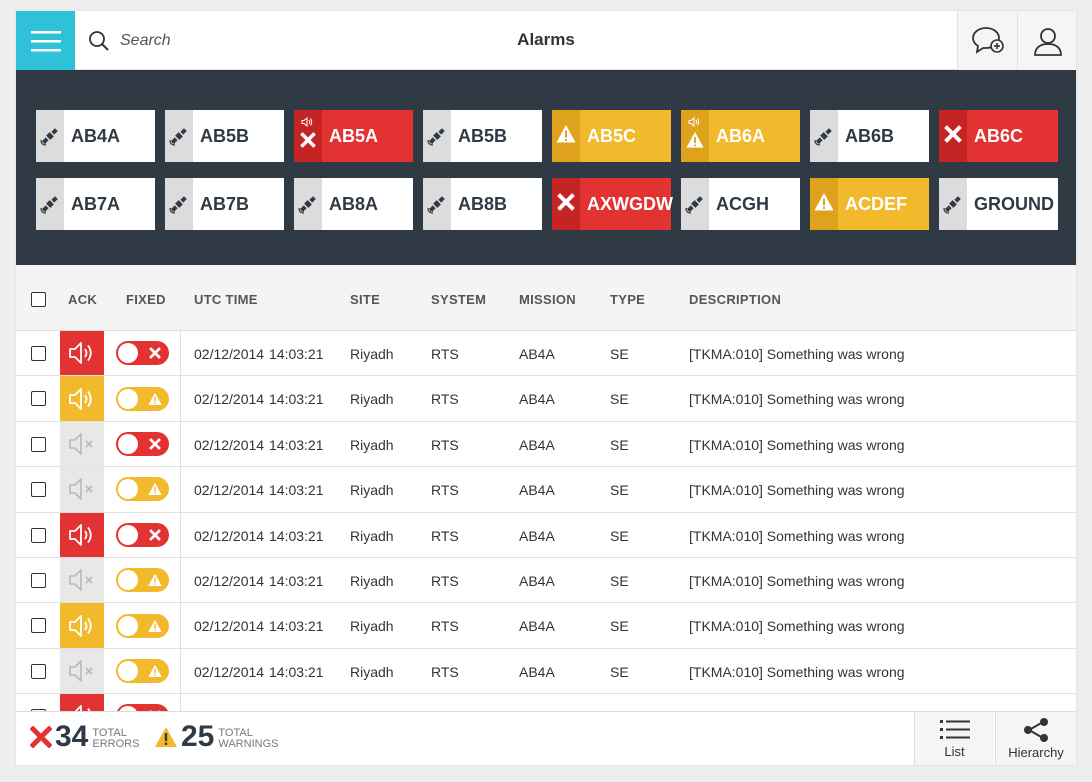  What do you see at coordinates (740, 204) in the screenshot?
I see `mission-tile: ACGH` at bounding box center [740, 204].